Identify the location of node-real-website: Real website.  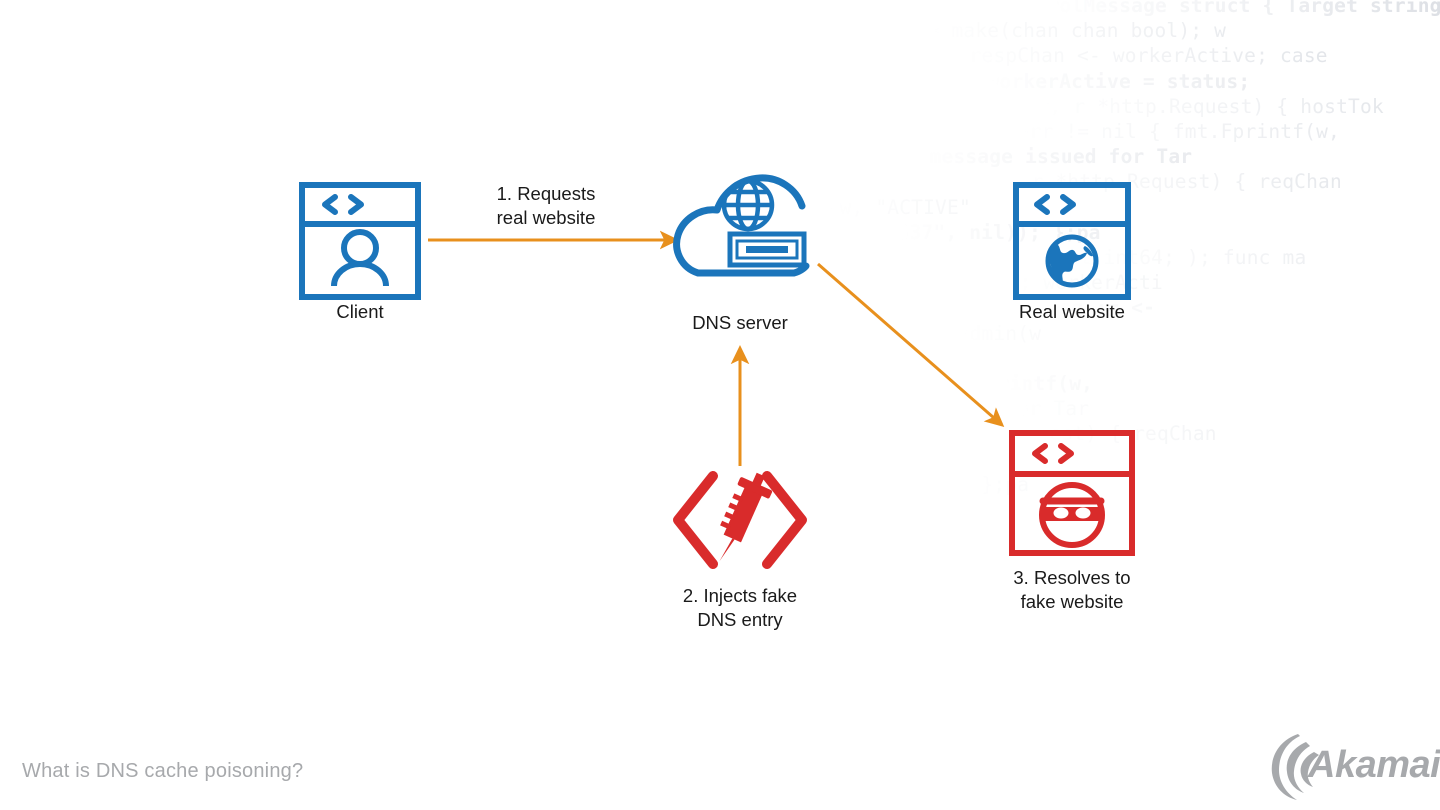
(1072, 253).